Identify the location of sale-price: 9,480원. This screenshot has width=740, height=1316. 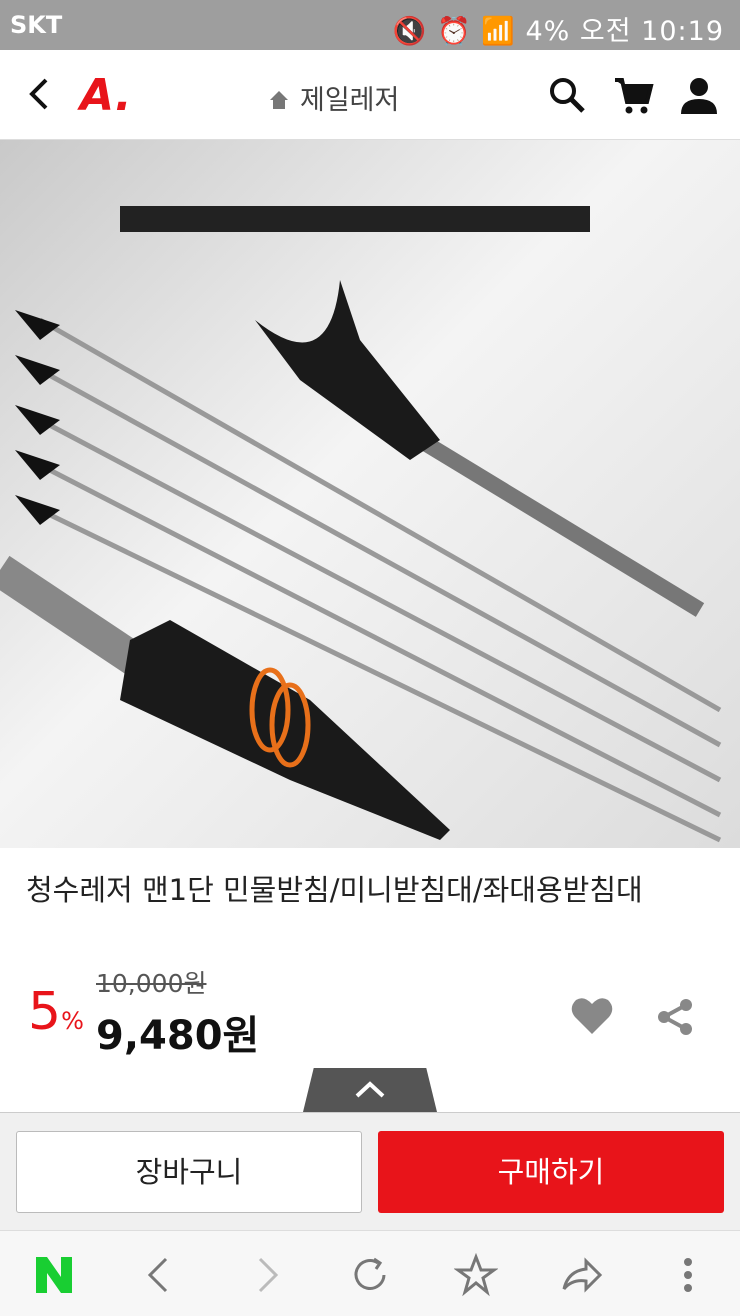
(178, 1036).